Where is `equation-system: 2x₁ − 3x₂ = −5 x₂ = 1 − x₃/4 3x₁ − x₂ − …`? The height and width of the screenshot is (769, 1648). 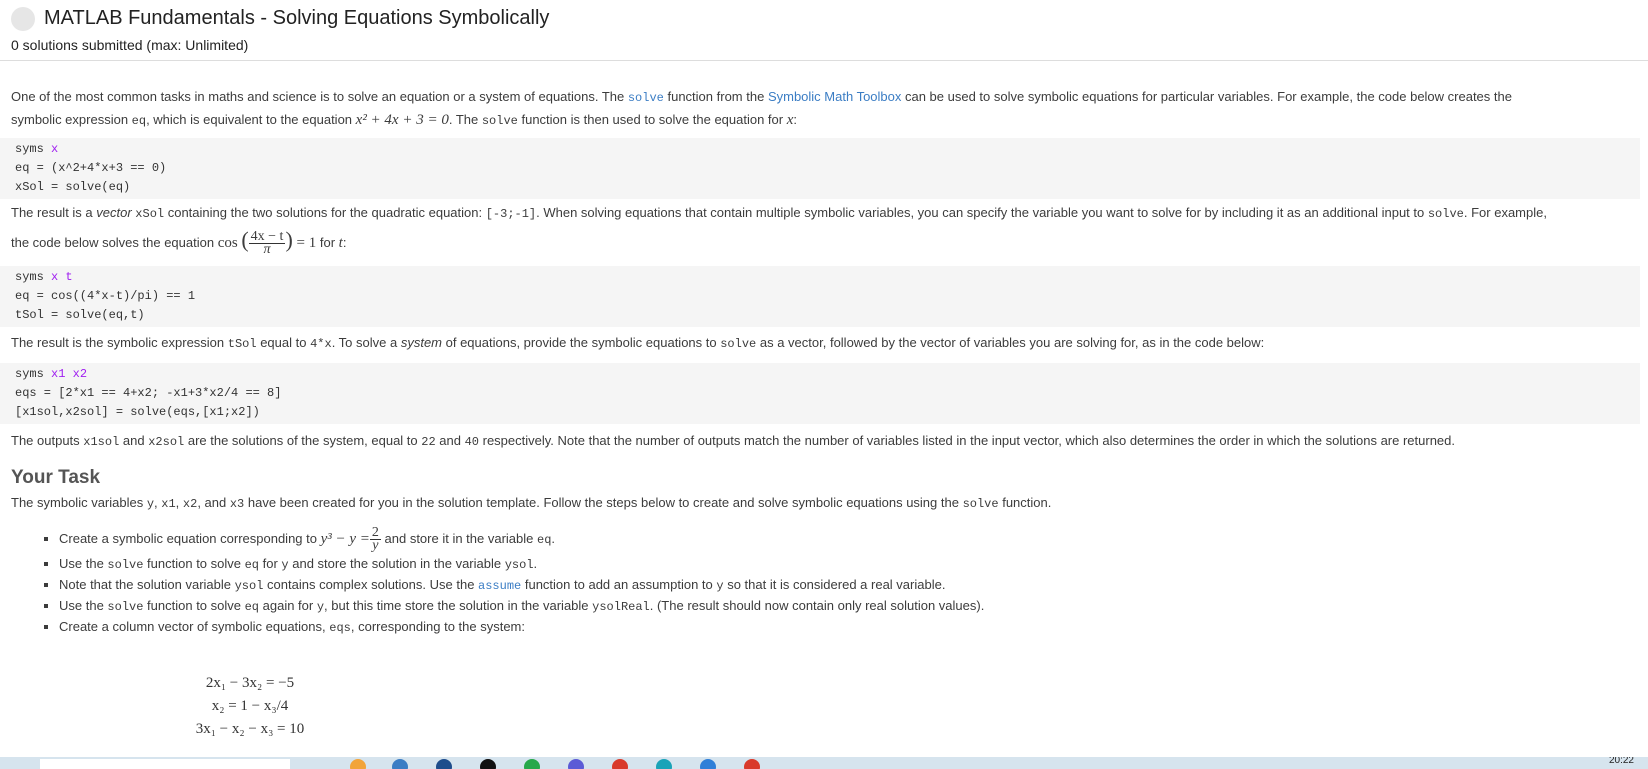 equation-system: 2x₁ − 3x₂ = −5 x₂ = 1 − x₃/4 3x₁ − x₂ − … is located at coordinates (250, 706).